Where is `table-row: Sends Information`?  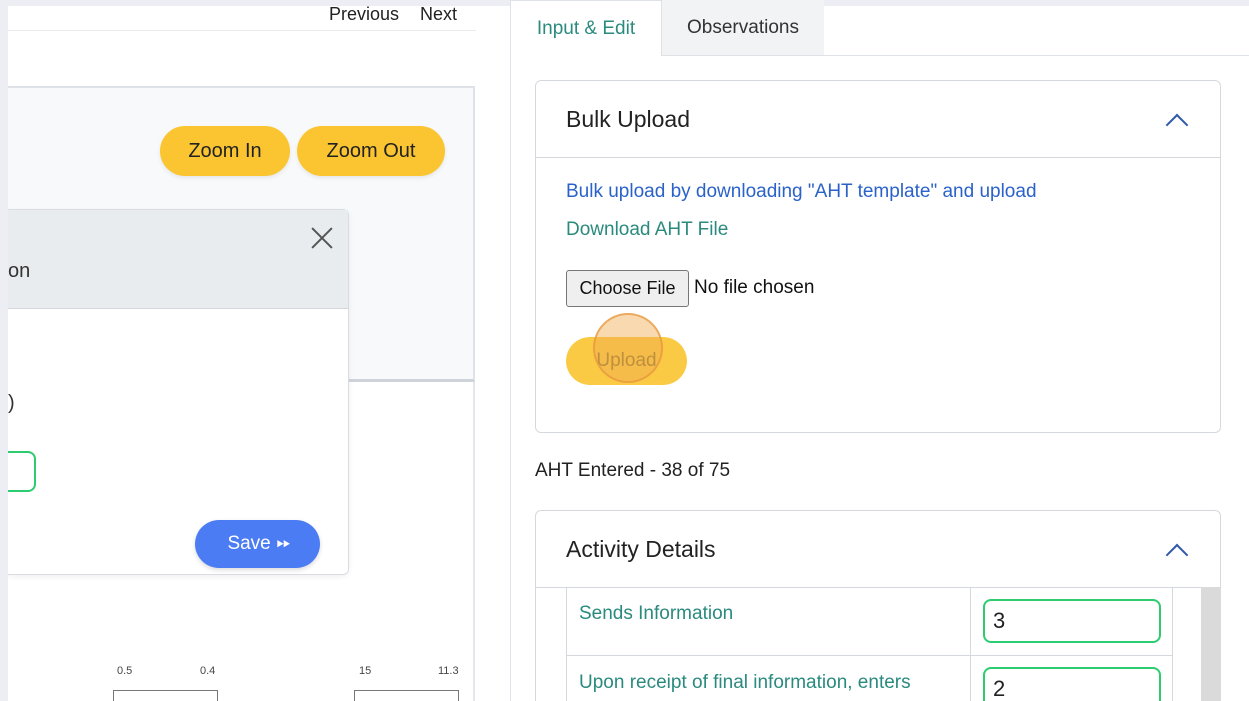
table-row: Sends Information is located at coordinates (870, 621).